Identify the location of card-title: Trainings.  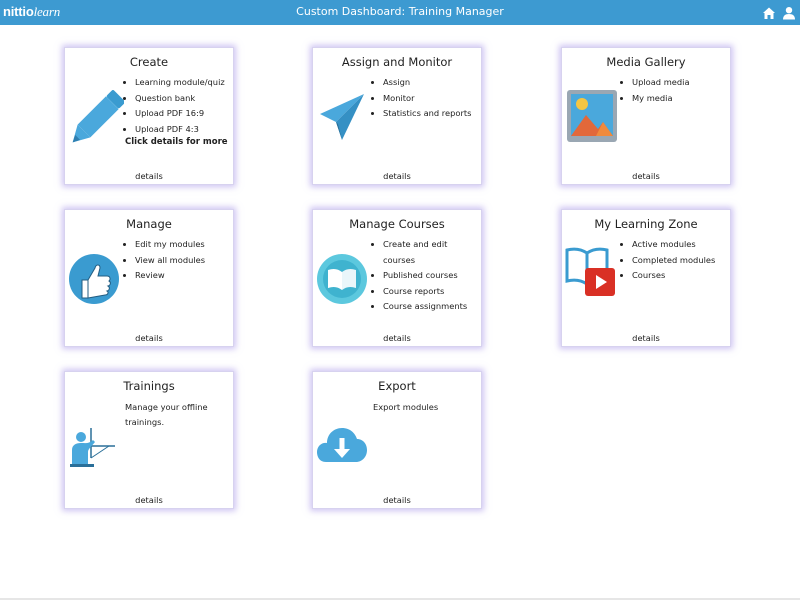
(149, 386).